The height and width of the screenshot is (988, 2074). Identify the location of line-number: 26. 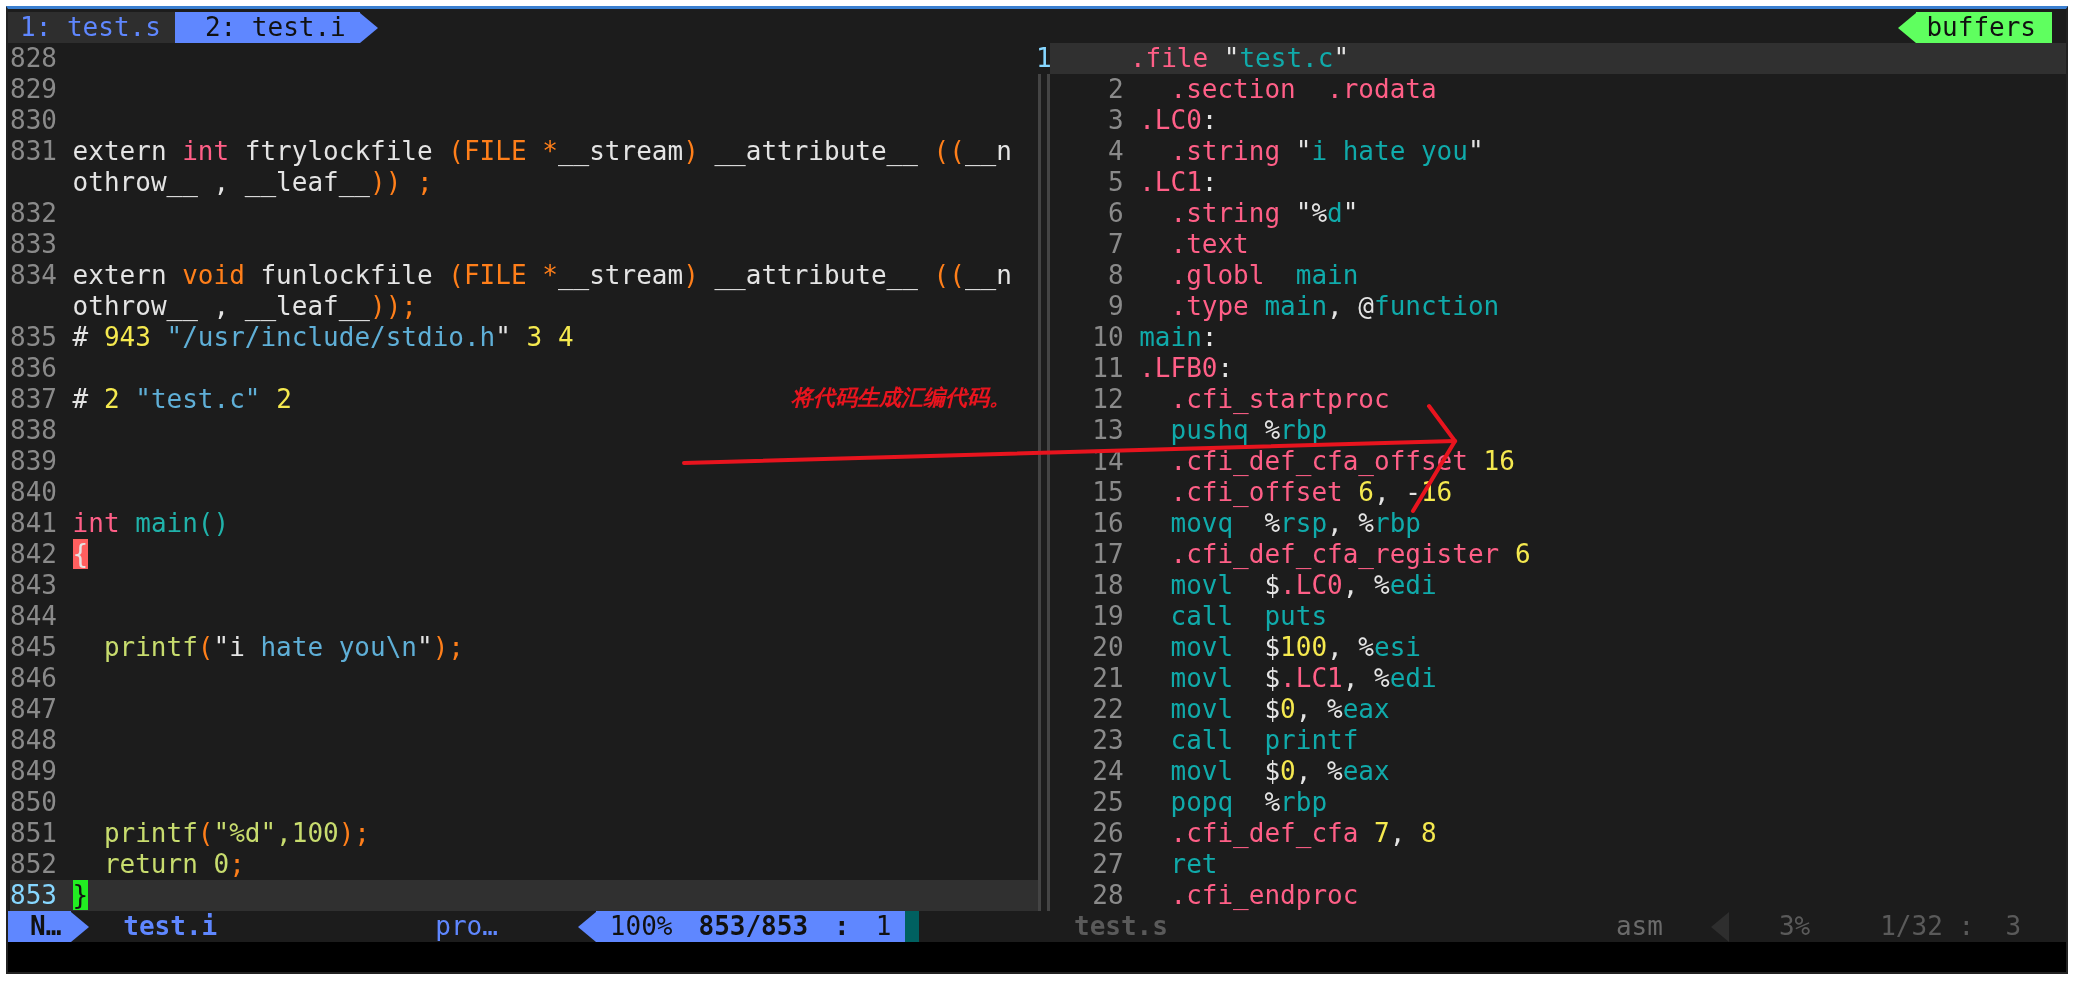
(1107, 833).